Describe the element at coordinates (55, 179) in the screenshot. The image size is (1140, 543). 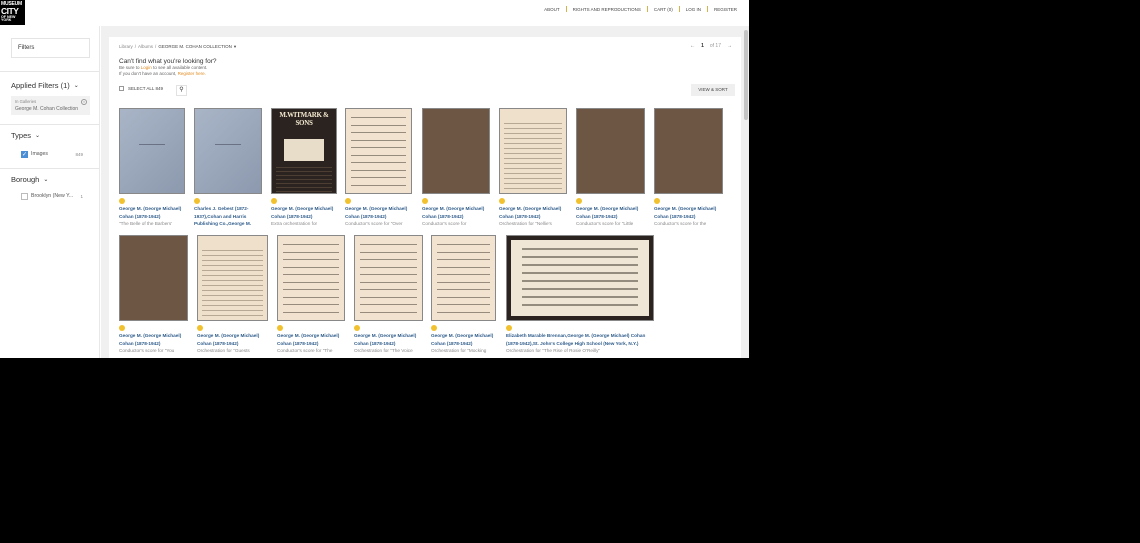
I see `borough-heading: Borough ⌄` at that location.